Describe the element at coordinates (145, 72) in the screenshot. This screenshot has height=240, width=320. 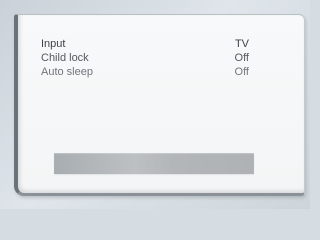
I see `menu-item-auto-sleep: Auto sleep Off` at that location.